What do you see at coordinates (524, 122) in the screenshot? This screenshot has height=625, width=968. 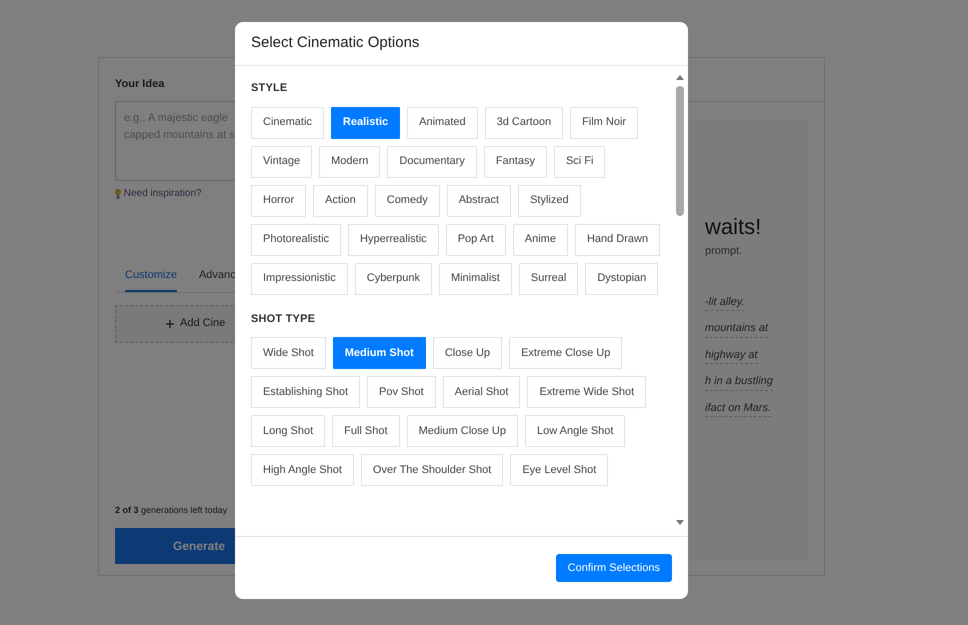 I see `option-chip: 3d Cartoon` at bounding box center [524, 122].